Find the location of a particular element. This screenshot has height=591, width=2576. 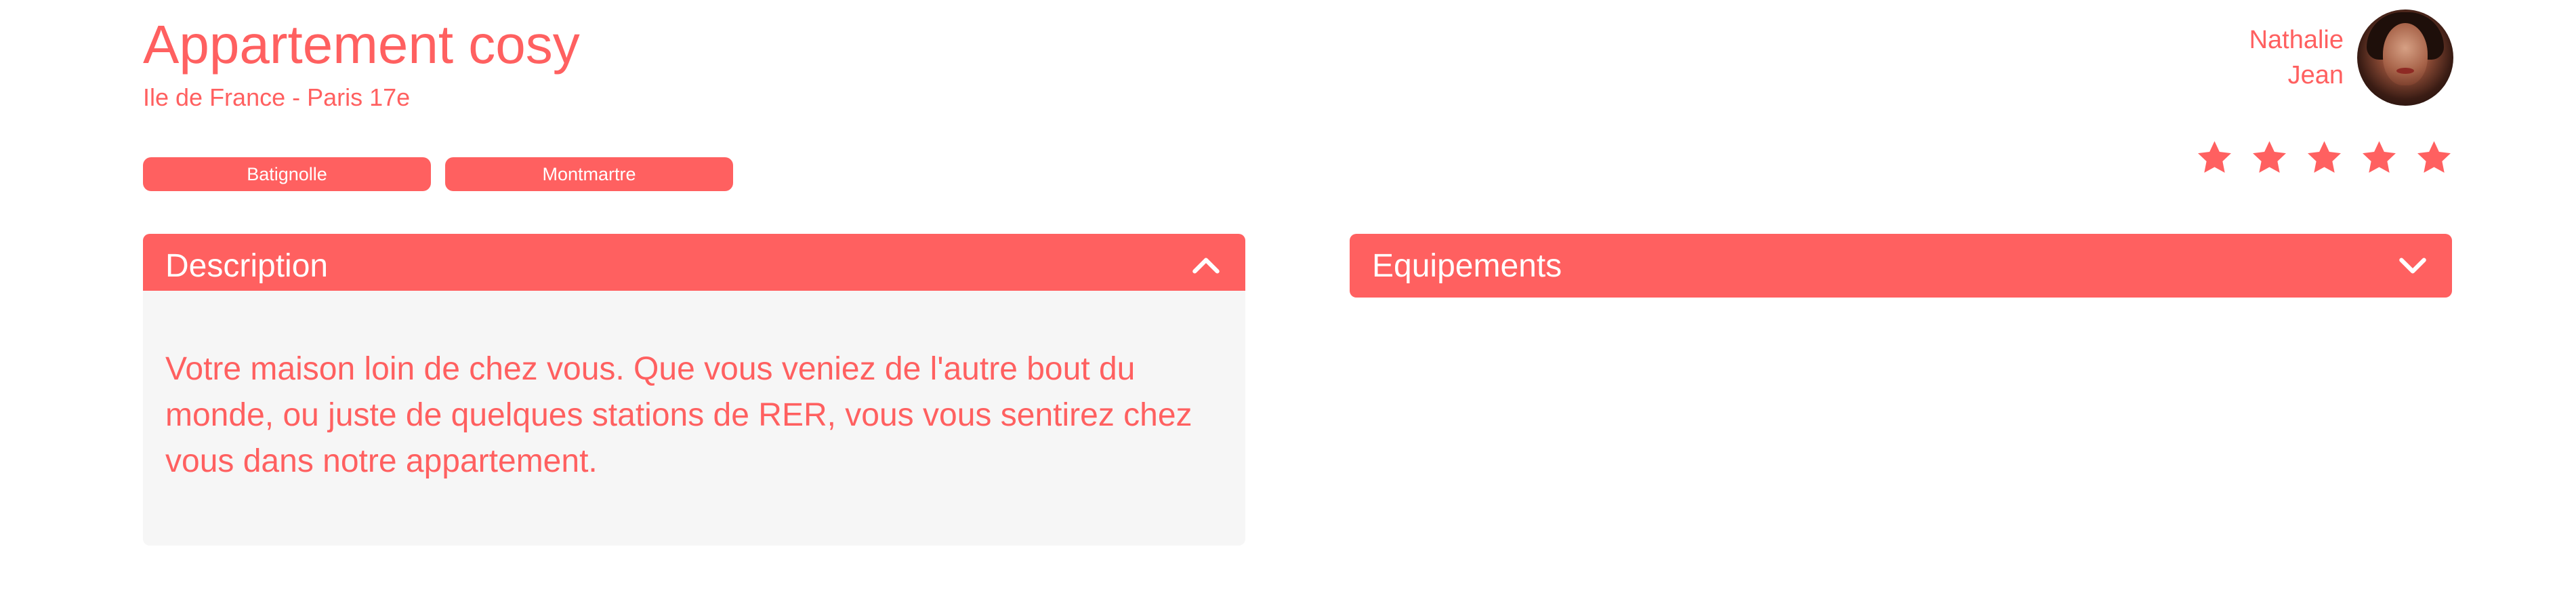

host-last-name: Jean is located at coordinates (2315, 75).